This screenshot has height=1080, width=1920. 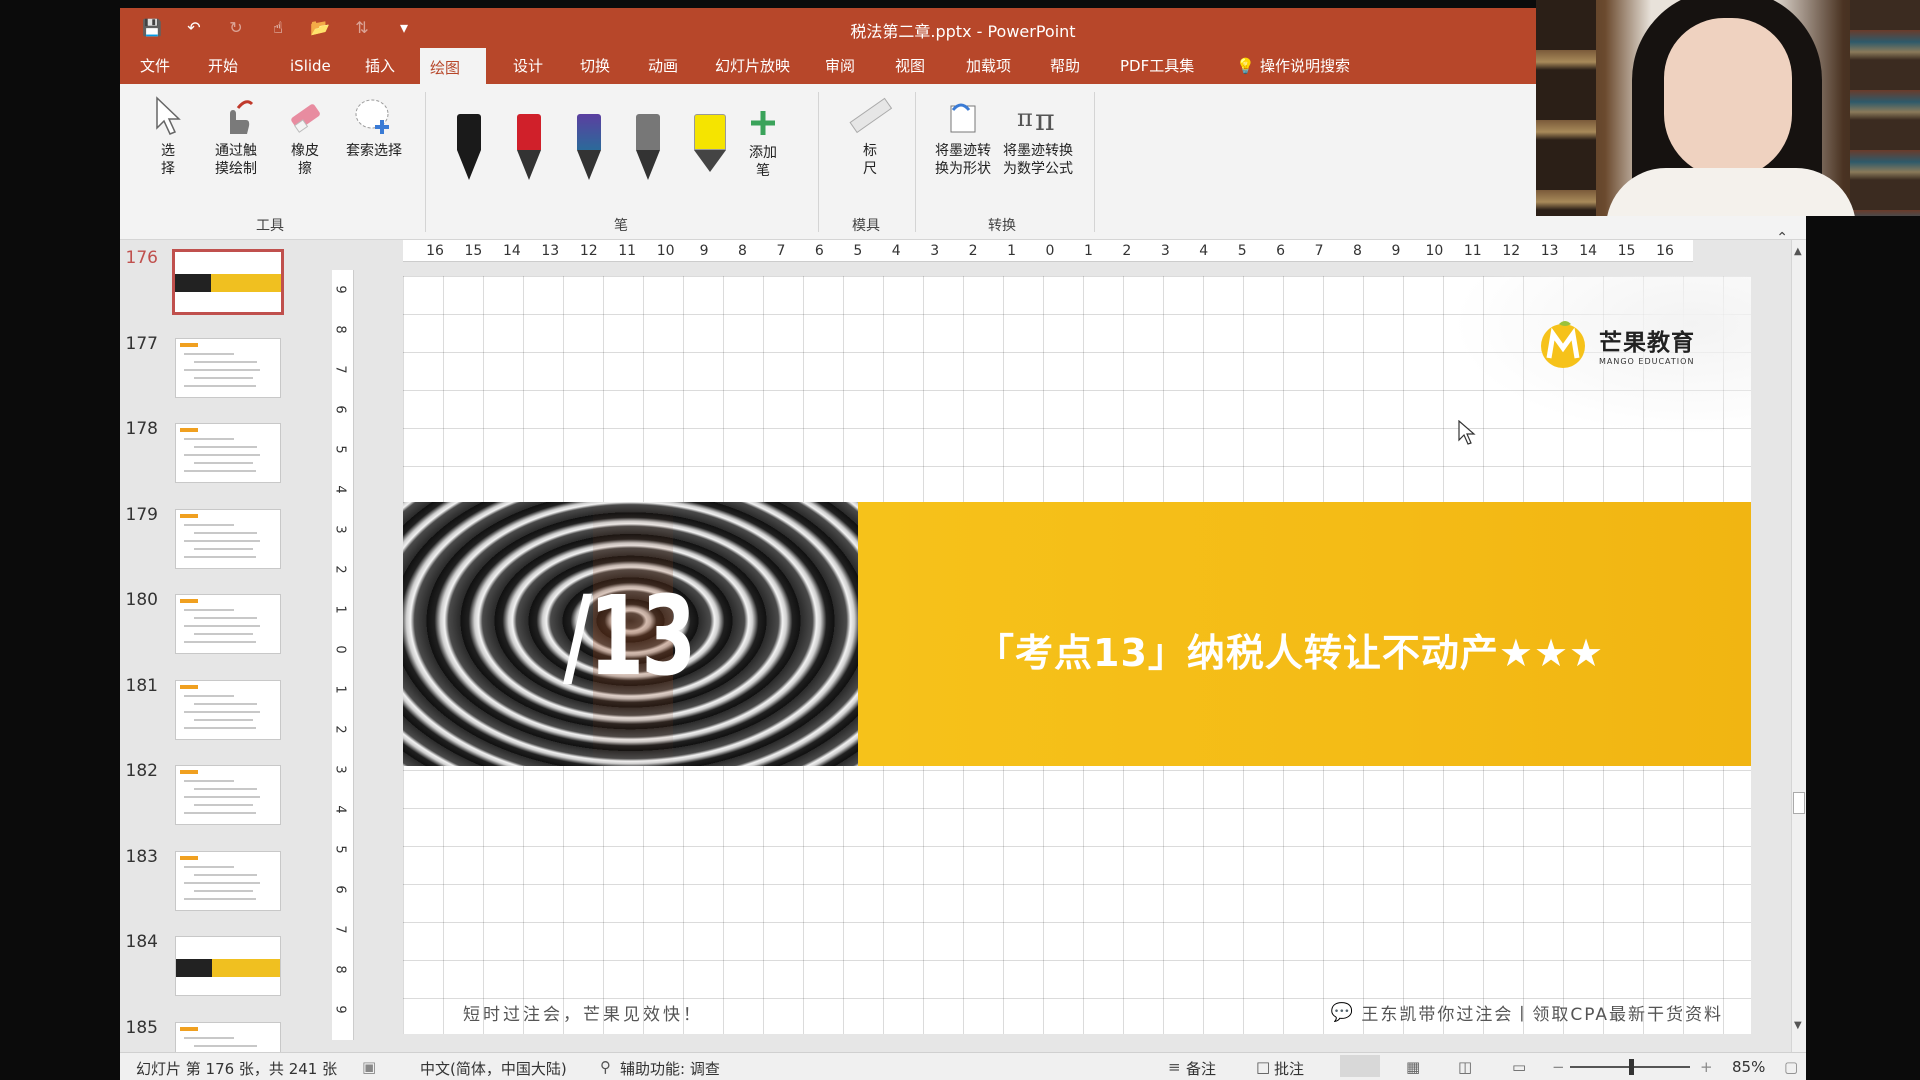 What do you see at coordinates (910, 66) in the screenshot?
I see `tab-view: 视图` at bounding box center [910, 66].